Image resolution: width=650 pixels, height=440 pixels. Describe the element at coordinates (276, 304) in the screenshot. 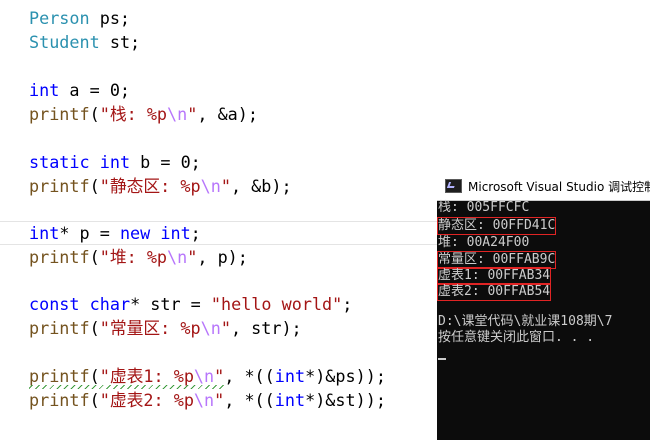

I see `string-literal: "hello world"` at that location.